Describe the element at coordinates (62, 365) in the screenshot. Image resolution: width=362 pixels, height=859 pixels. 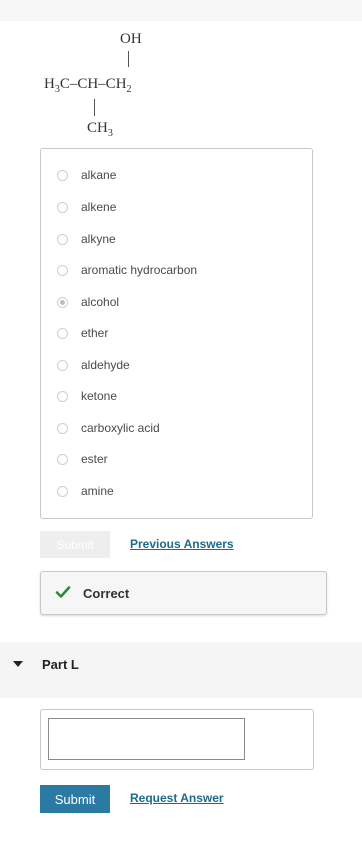
I see `radio-aldehyde` at that location.